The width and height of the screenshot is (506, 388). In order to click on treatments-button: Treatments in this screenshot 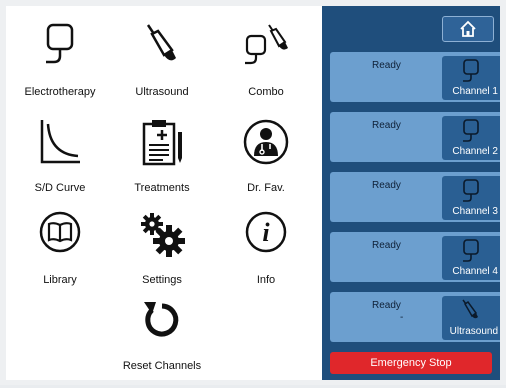, I will do `click(162, 163)`.